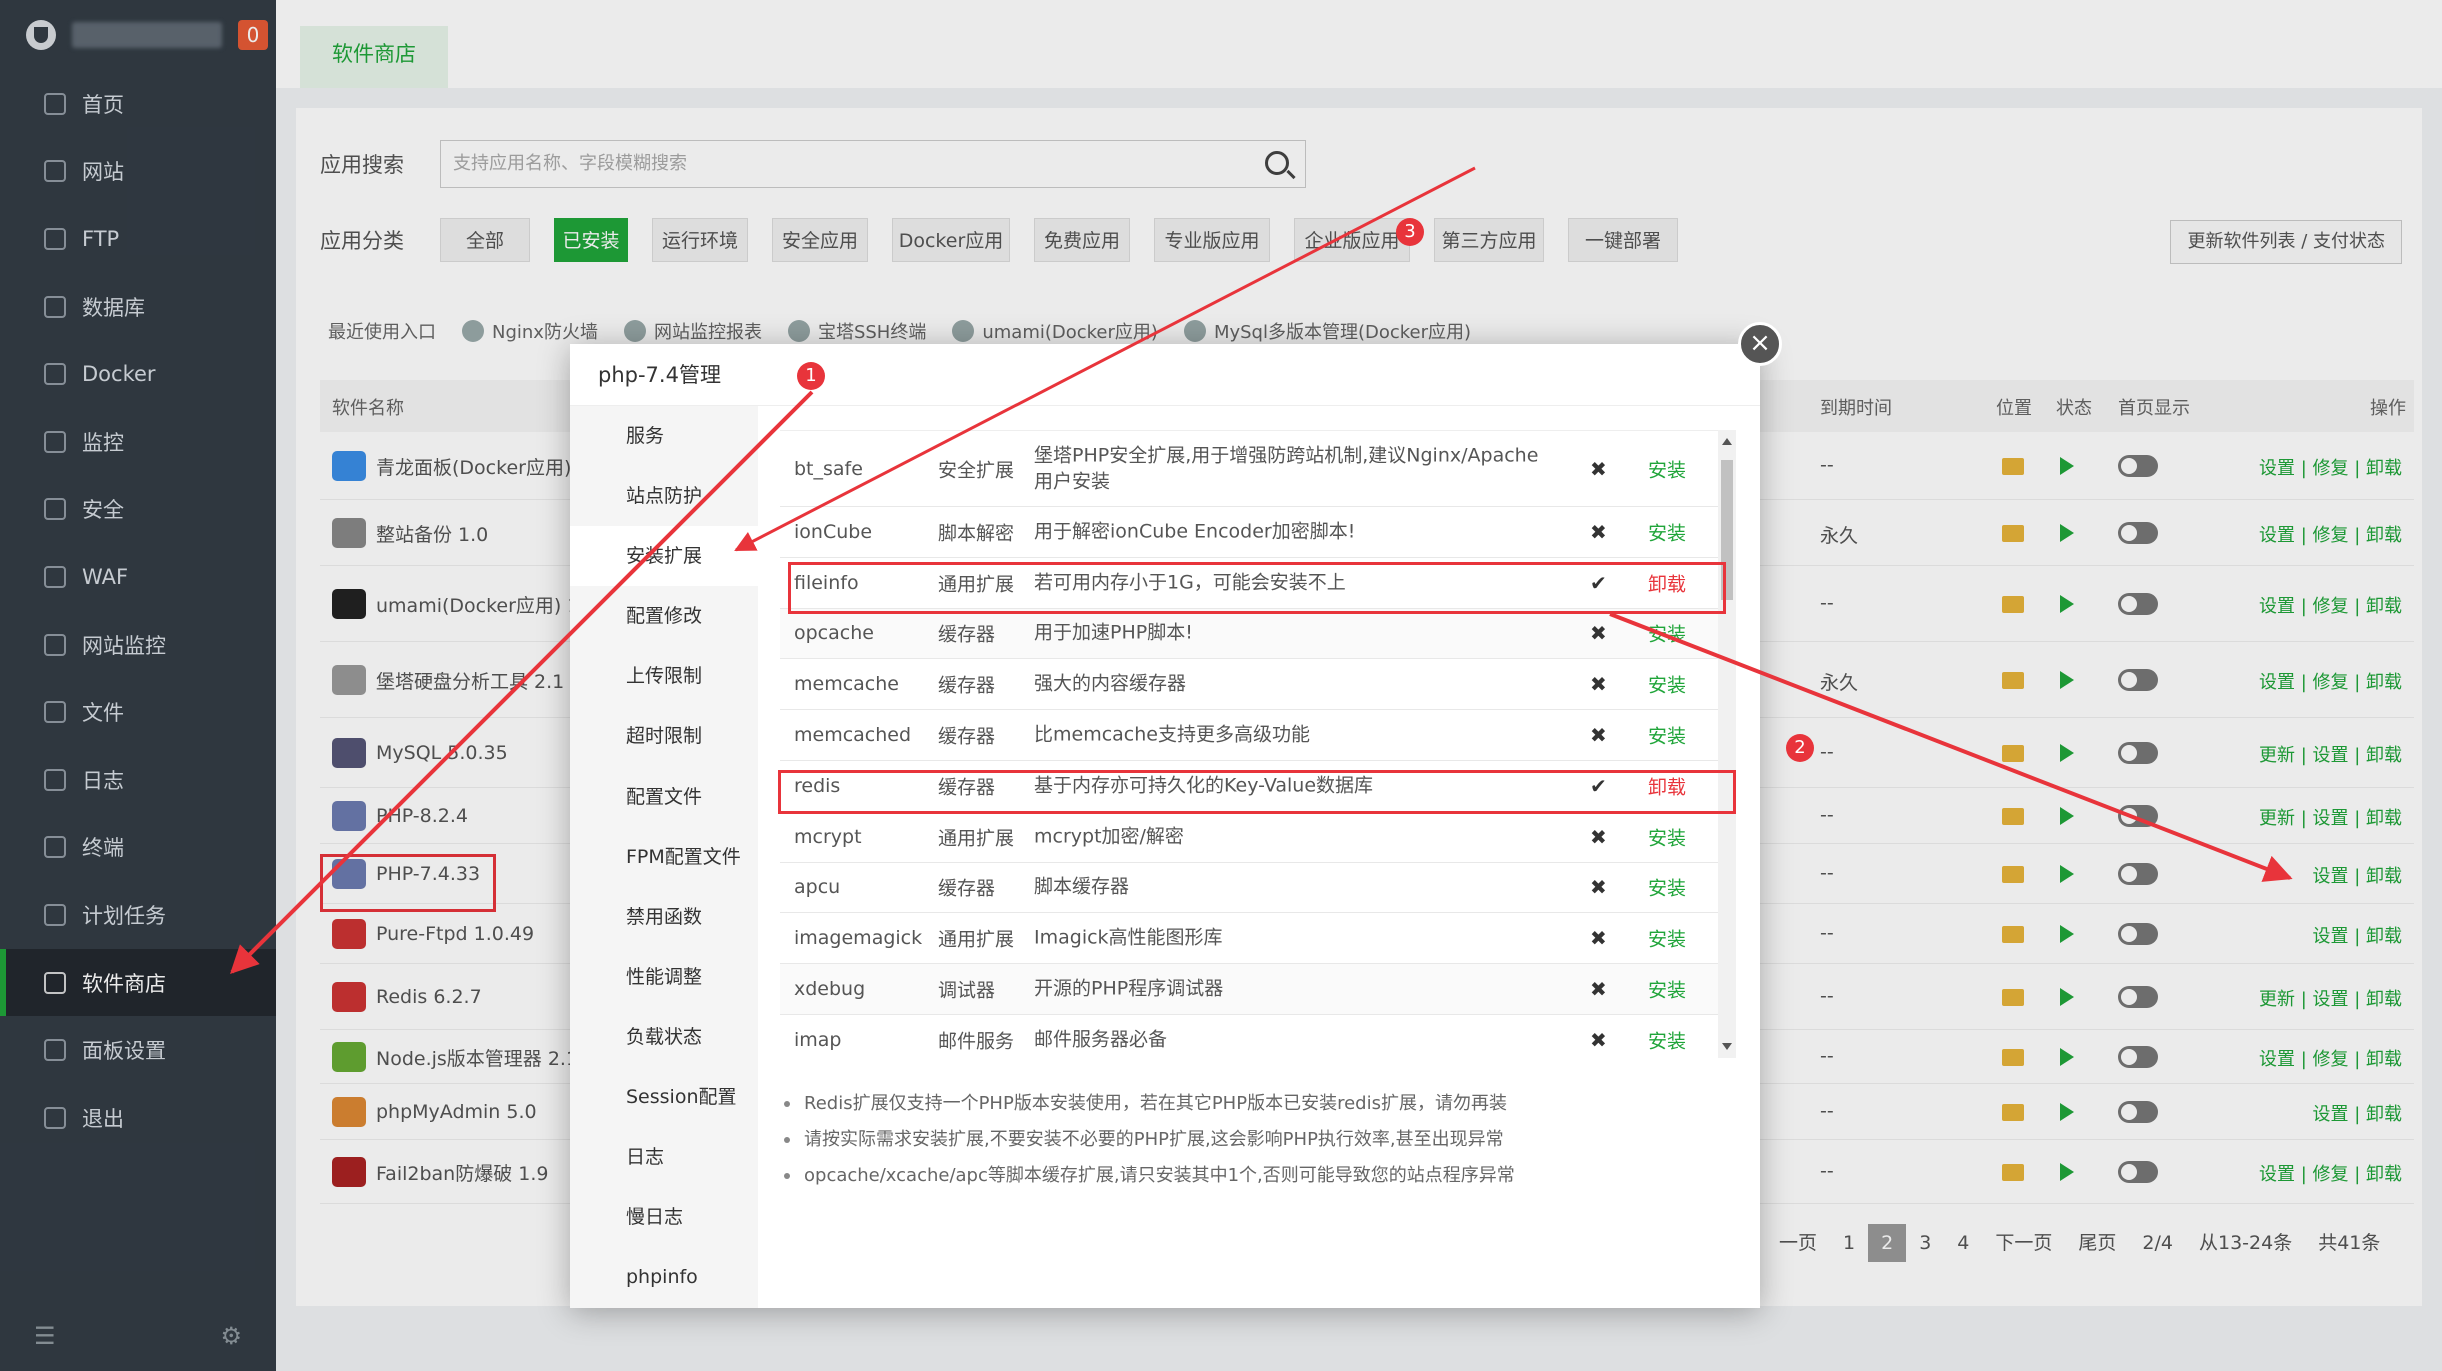 The width and height of the screenshot is (2442, 1371). What do you see at coordinates (1951, 747) in the screenshot?
I see `arrow-2-to-settings` at bounding box center [1951, 747].